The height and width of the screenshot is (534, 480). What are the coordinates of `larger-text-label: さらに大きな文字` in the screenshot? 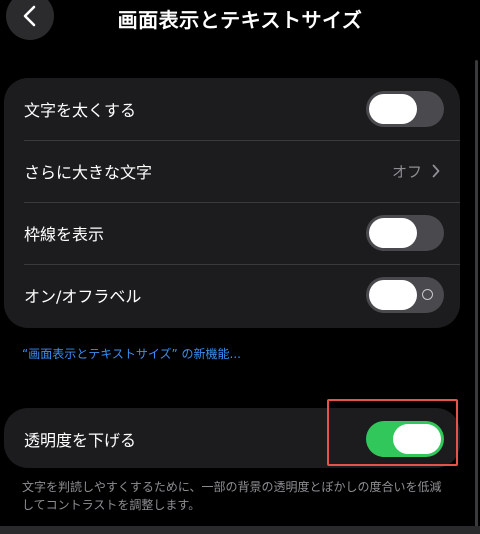 It's located at (88, 172).